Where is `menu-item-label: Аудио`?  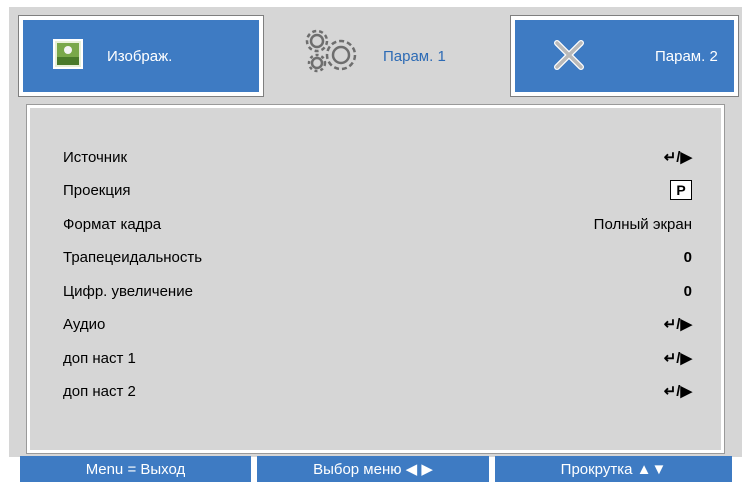
menu-item-label: Аудио is located at coordinates (84, 324).